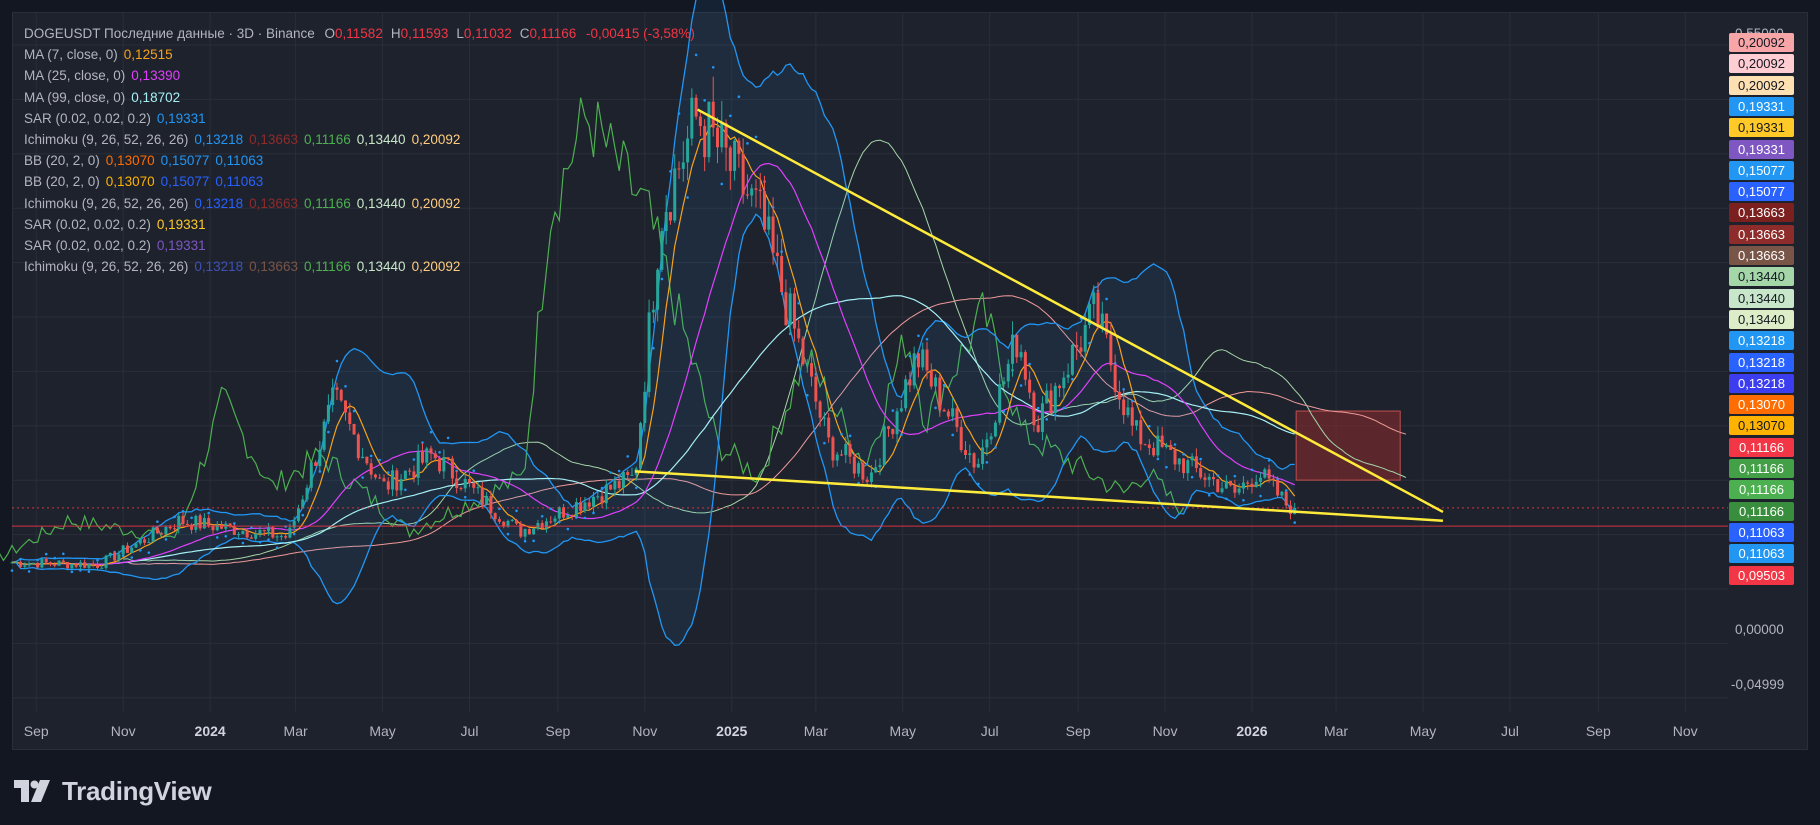 The width and height of the screenshot is (1820, 825). What do you see at coordinates (273, 267) in the screenshot?
I see `indicator-value: 0,13663` at bounding box center [273, 267].